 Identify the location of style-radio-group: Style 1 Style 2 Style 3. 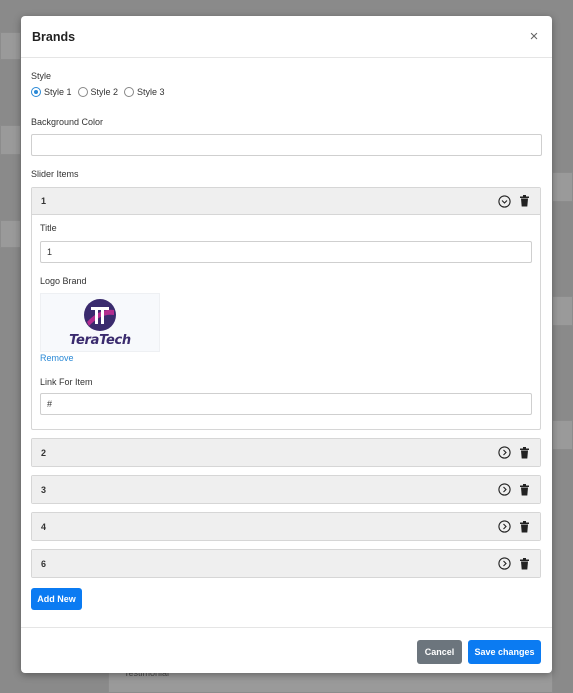
(286, 92).